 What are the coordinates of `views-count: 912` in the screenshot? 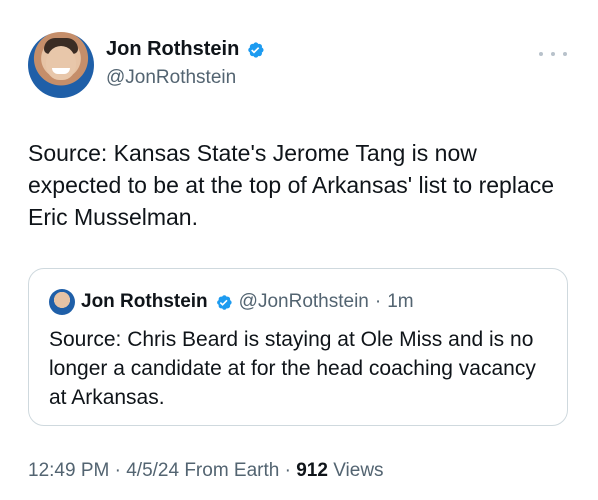 It's located at (312, 470).